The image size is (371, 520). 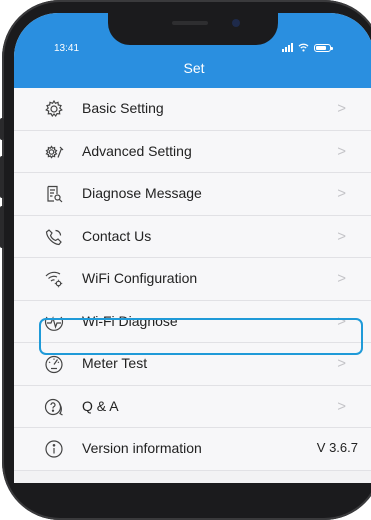 I want to click on menu-item-wifi-diagnose: Wi-Fi Diagnose >, so click(x=192, y=321).